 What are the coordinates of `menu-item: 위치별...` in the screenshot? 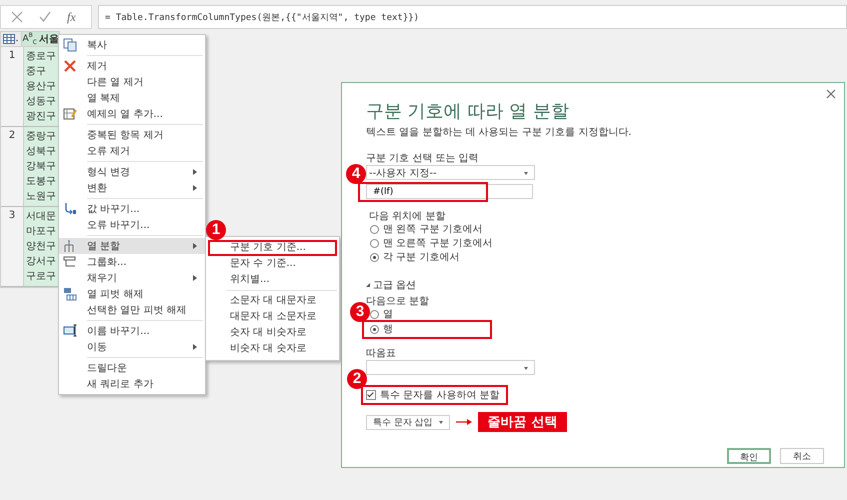 It's located at (272, 280).